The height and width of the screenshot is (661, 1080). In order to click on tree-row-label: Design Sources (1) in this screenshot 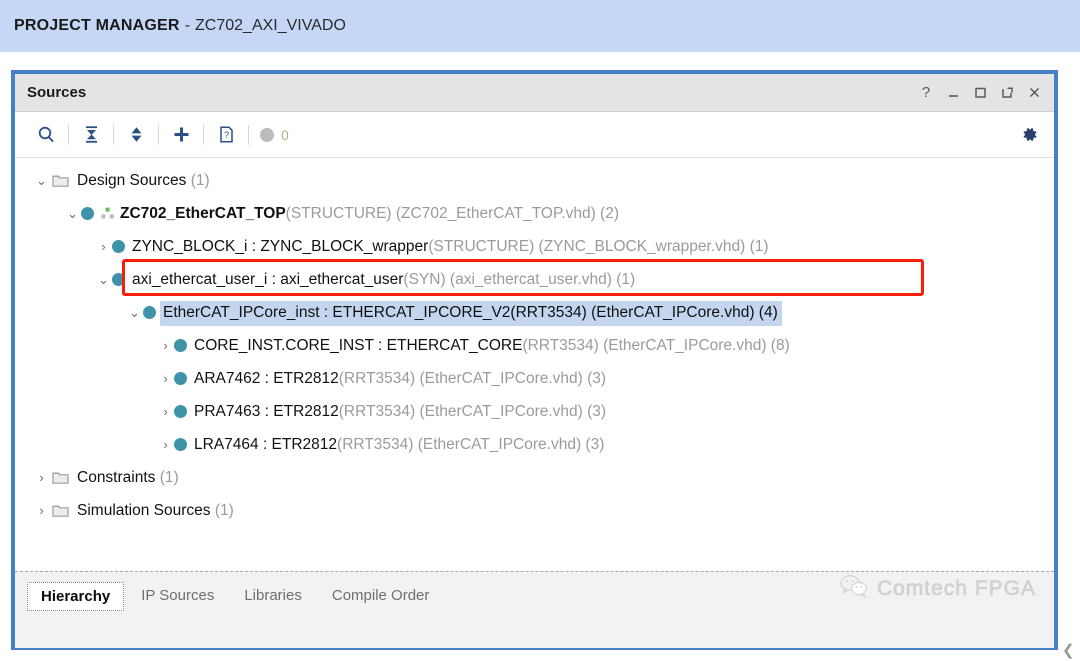, I will do `click(143, 181)`.